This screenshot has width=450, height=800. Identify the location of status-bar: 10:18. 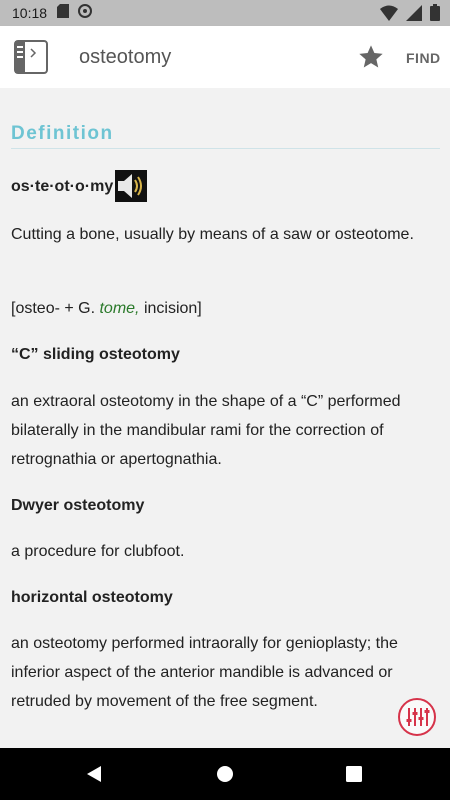
(225, 13).